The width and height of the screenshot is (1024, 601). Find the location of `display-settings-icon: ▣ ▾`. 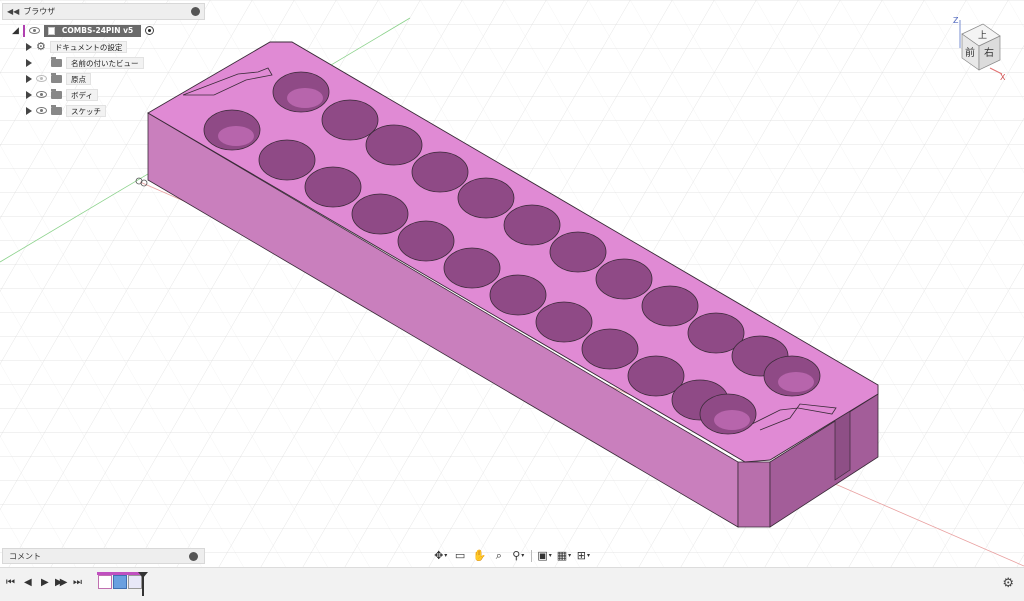

display-settings-icon: ▣ ▾ is located at coordinates (544, 555).